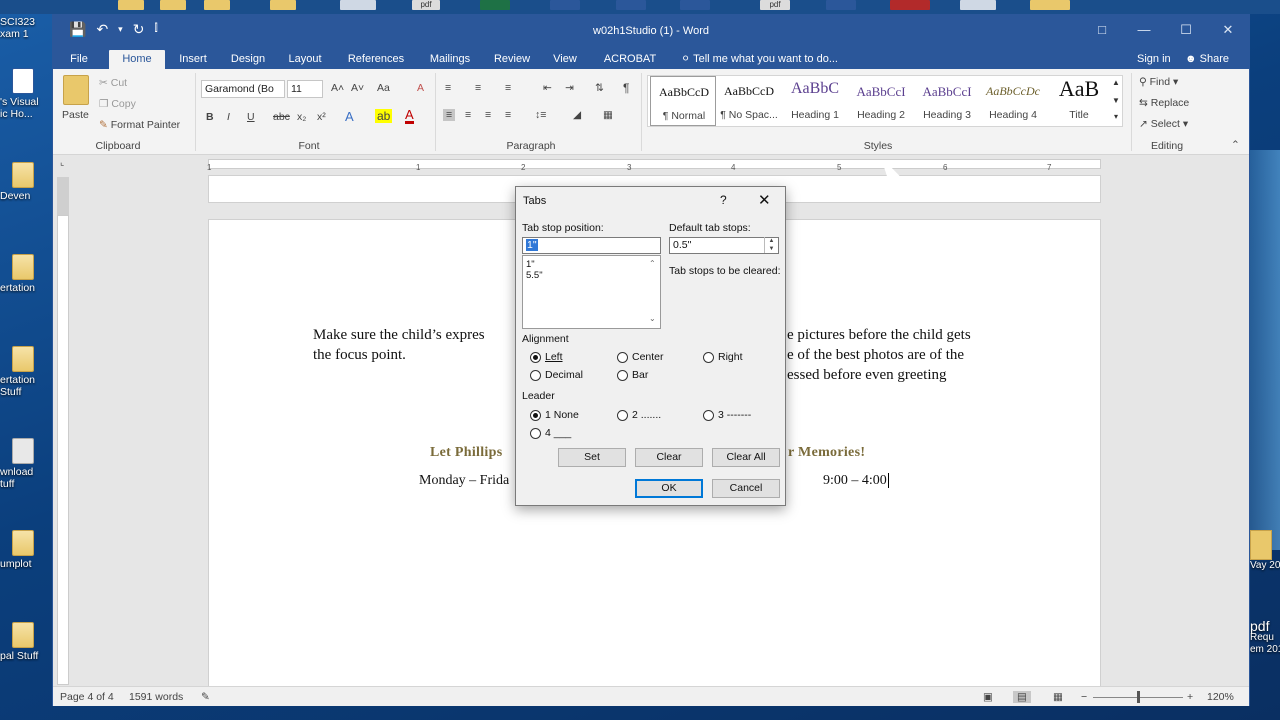 This screenshot has width=1280, height=720. Describe the element at coordinates (301, 117) in the screenshot. I see `subscript-button: x₂` at that location.